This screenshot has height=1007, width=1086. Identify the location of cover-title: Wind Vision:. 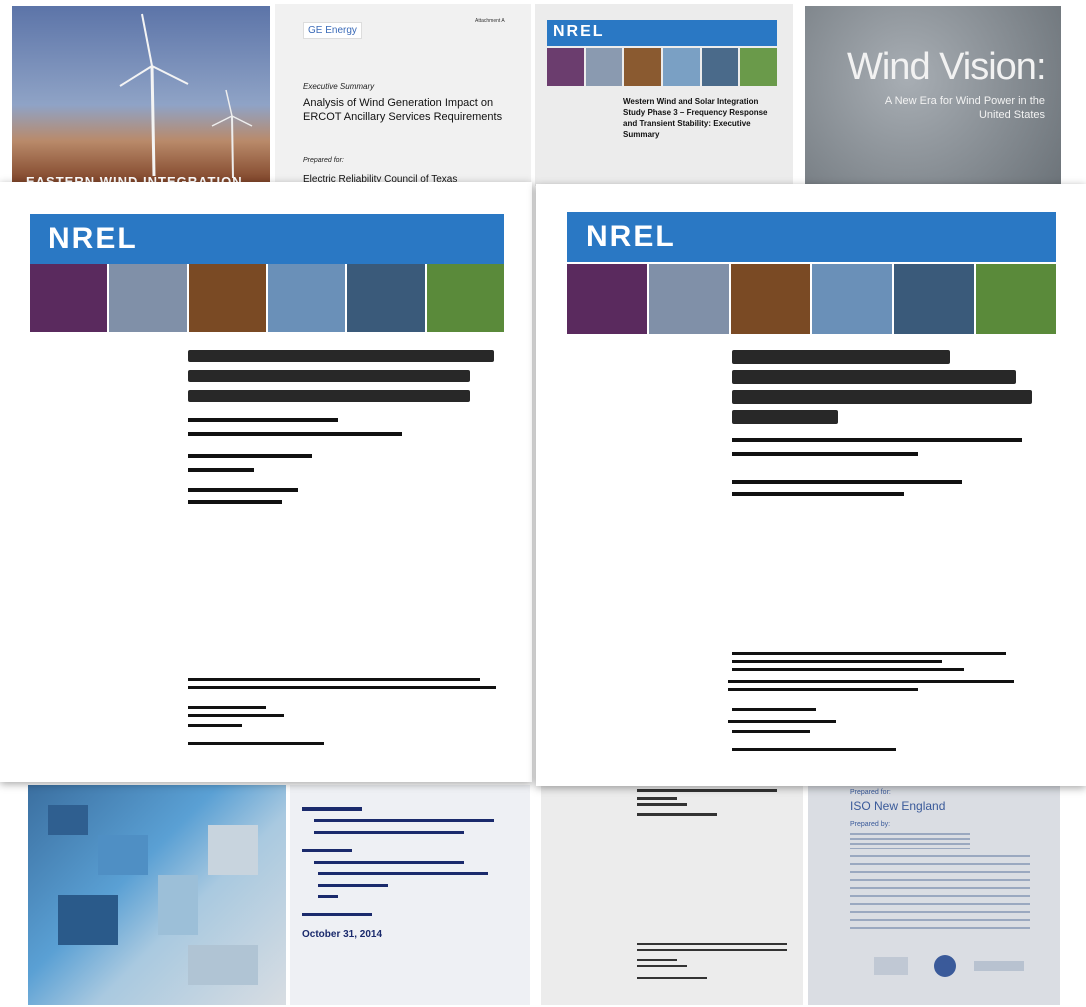
(947, 67).